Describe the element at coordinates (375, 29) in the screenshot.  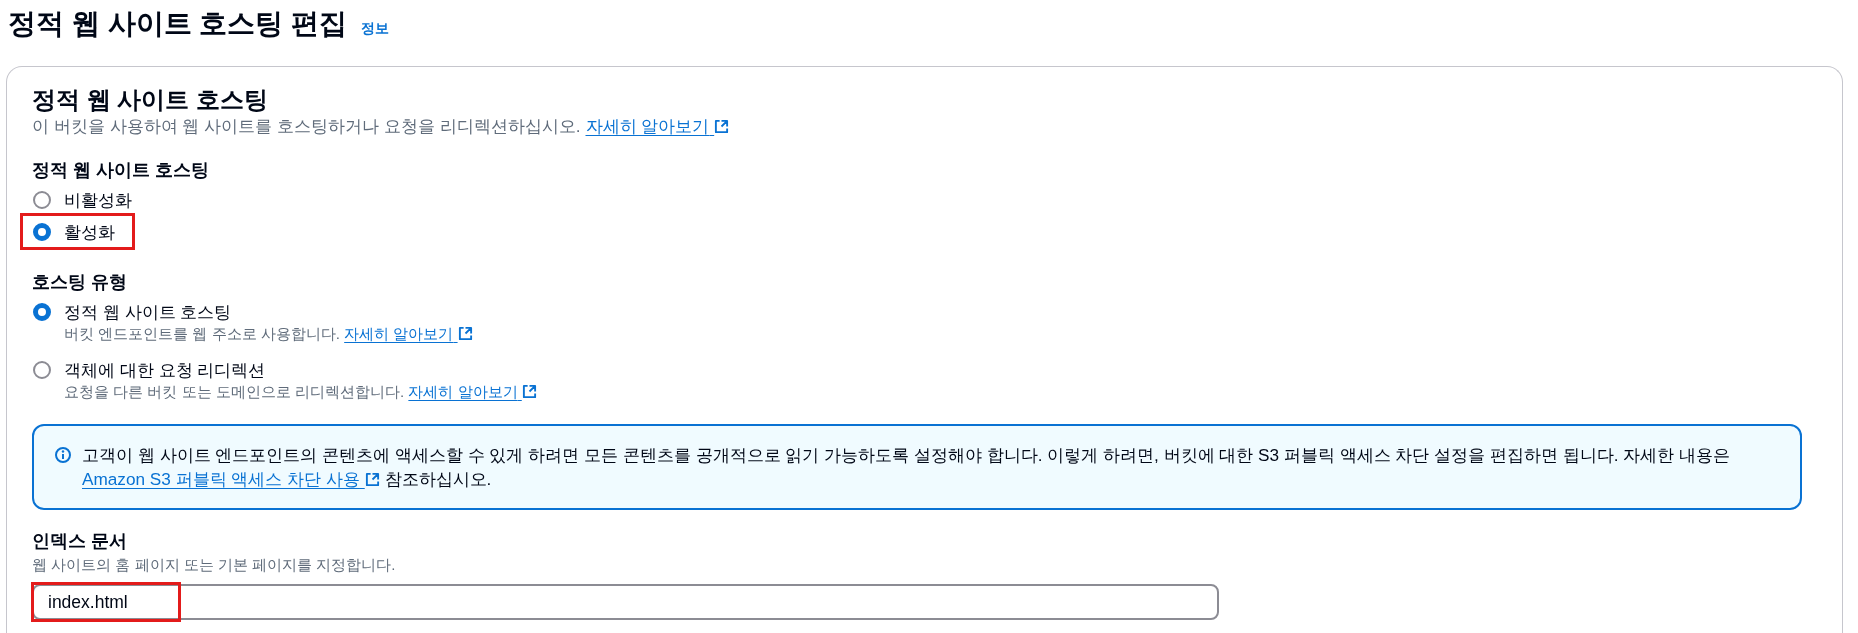
I see `info-link: 정보` at that location.